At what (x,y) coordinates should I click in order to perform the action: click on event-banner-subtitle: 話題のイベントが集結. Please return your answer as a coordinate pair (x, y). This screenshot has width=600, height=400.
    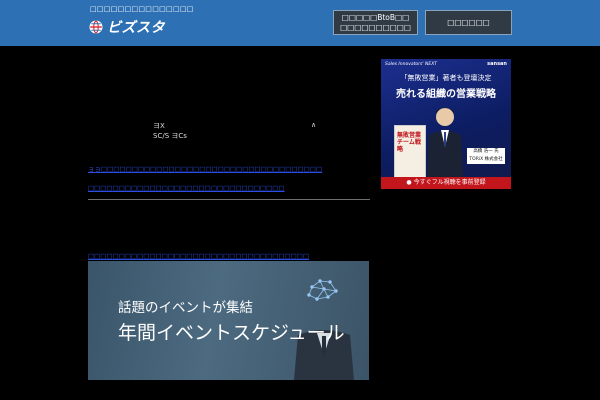
    Looking at the image, I should click on (185, 308).